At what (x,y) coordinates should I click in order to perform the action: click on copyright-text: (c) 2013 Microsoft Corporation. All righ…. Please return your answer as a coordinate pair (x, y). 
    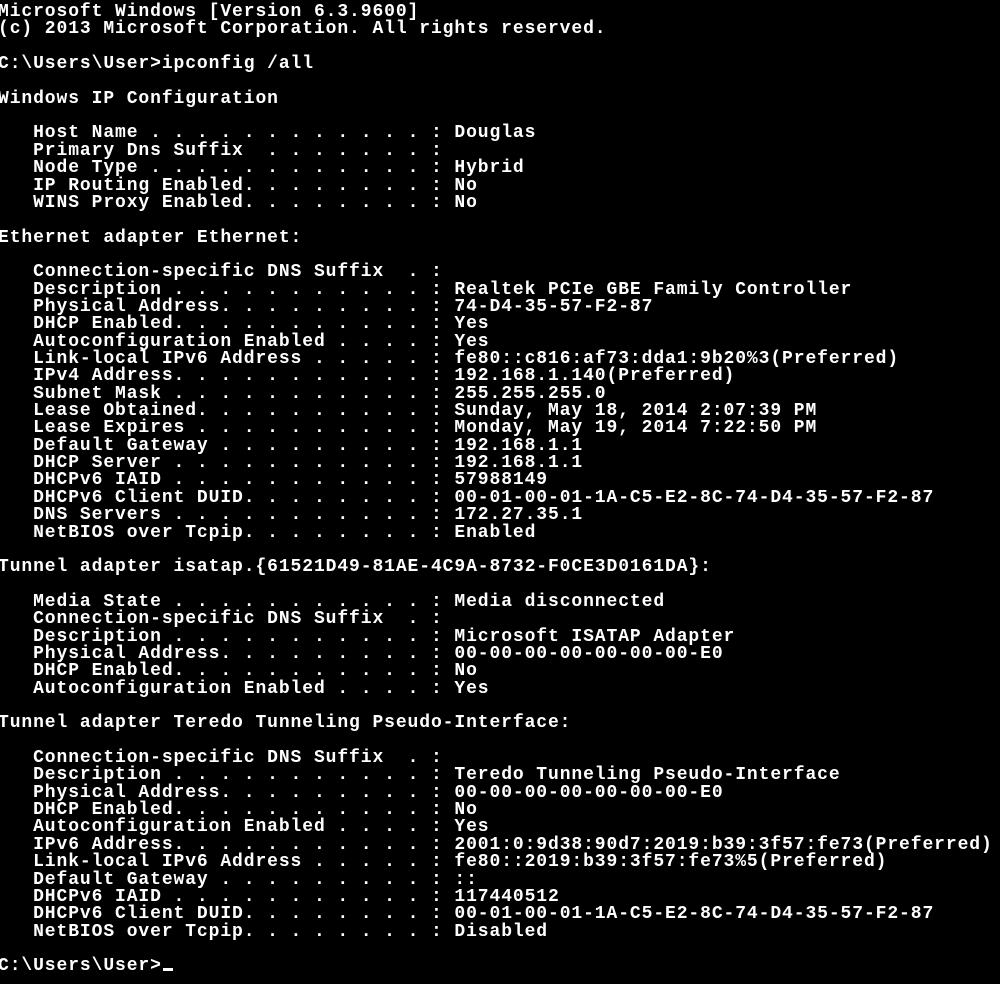
    Looking at the image, I should click on (303, 29).